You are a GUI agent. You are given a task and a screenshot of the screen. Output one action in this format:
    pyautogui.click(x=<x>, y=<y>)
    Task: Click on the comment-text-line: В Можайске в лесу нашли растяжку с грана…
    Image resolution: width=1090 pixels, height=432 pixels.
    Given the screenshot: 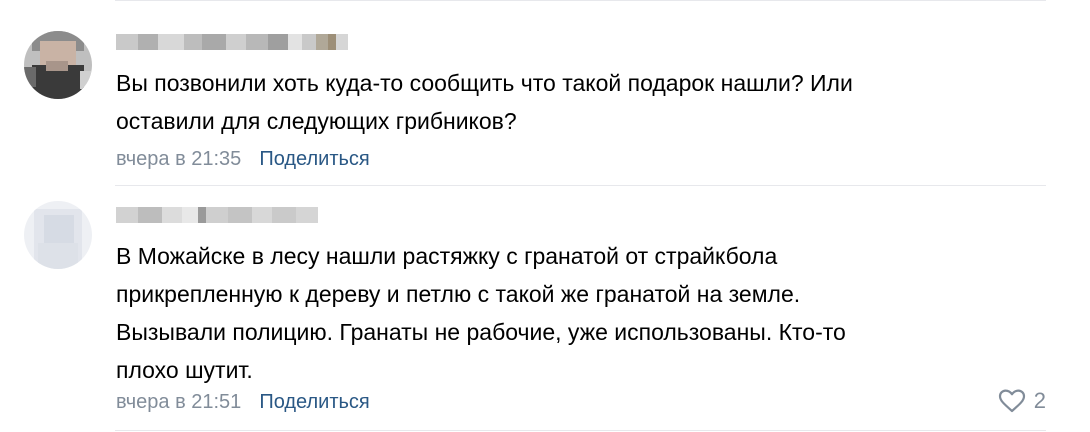 What is the action you would take?
    pyautogui.click(x=447, y=256)
    